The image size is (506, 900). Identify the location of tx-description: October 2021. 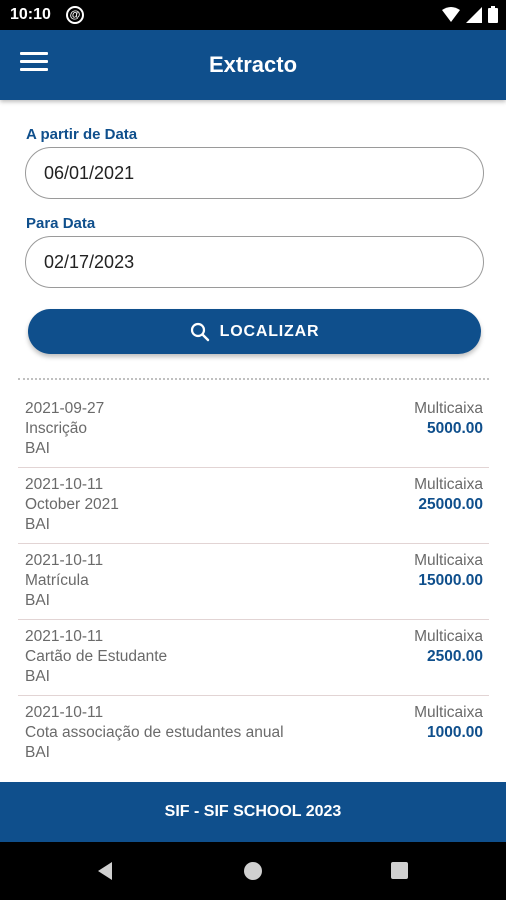
(72, 504).